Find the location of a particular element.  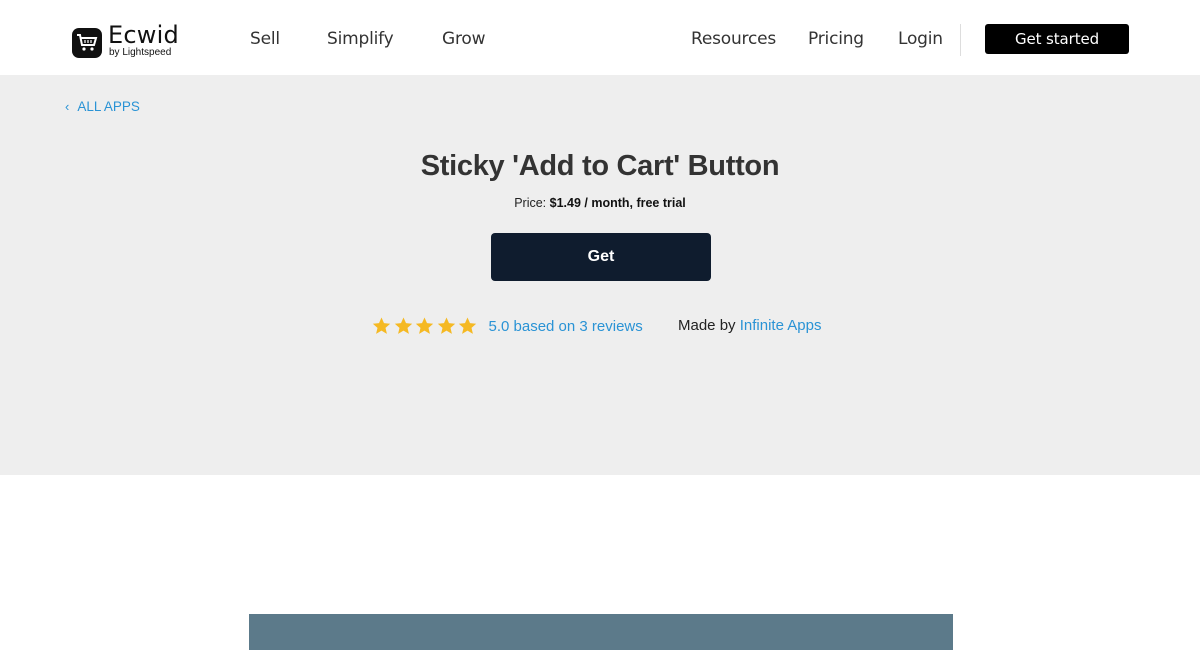

get-started-button: Get started is located at coordinates (1057, 39).